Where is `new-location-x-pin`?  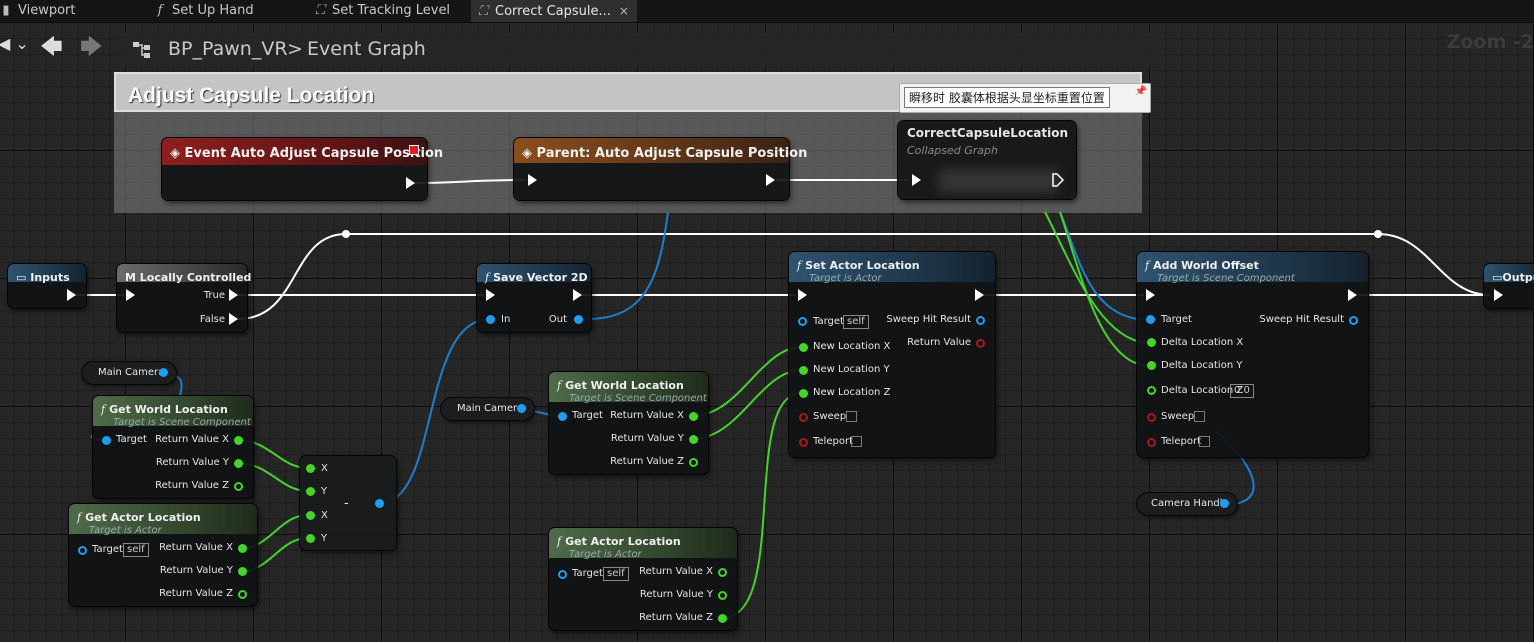
new-location-x-pin is located at coordinates (803, 347).